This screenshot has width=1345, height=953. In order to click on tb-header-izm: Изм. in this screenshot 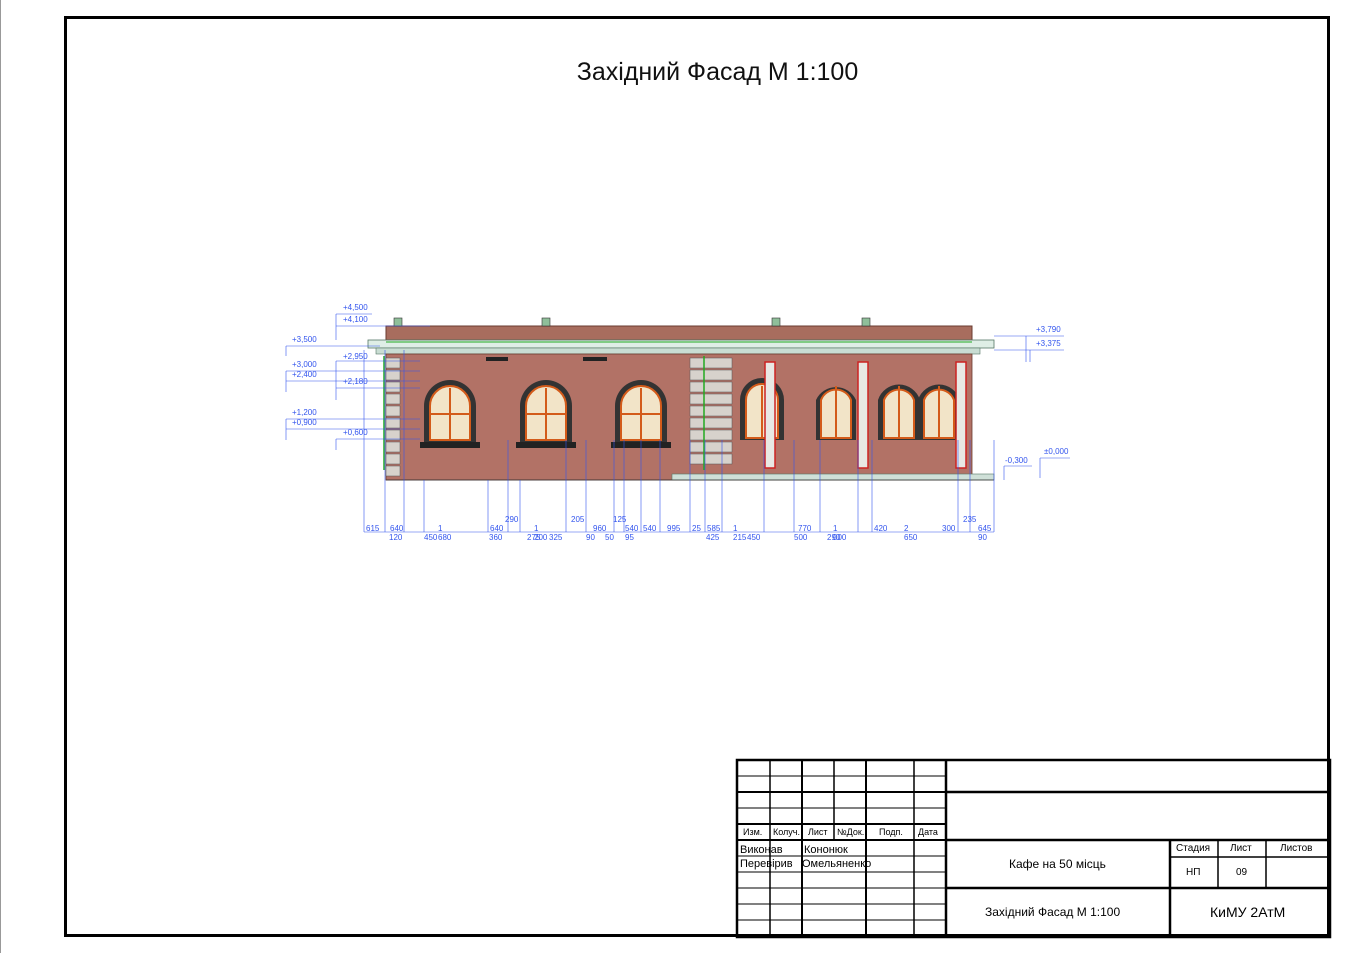, I will do `click(753, 832)`.